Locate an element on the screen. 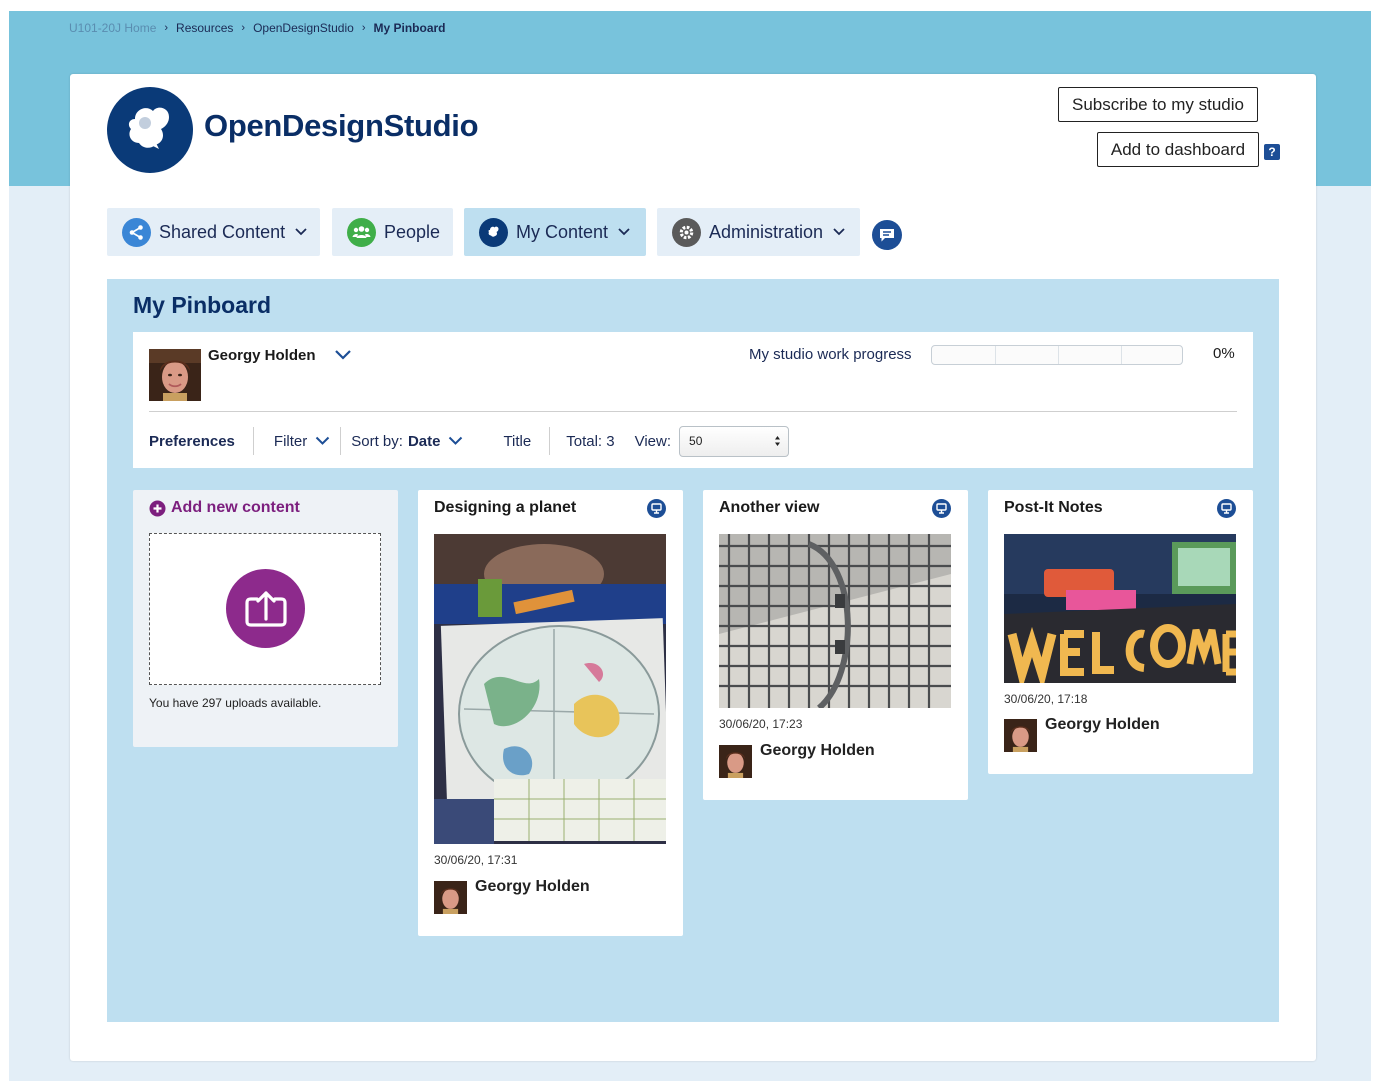  breadcrumb-opendesignstudio: OpenDesignStudio is located at coordinates (303, 28).